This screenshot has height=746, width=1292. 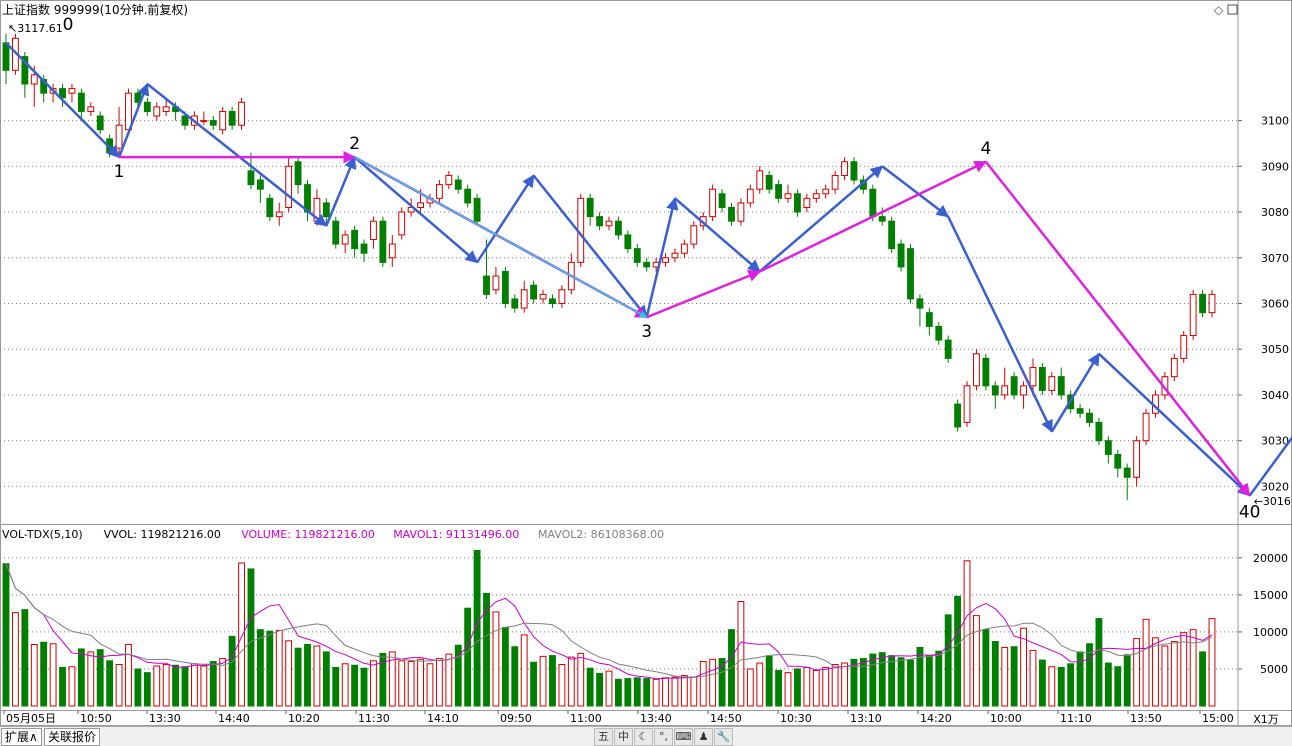 What do you see at coordinates (1219, 10) in the screenshot?
I see `diamond-icon: ◇` at bounding box center [1219, 10].